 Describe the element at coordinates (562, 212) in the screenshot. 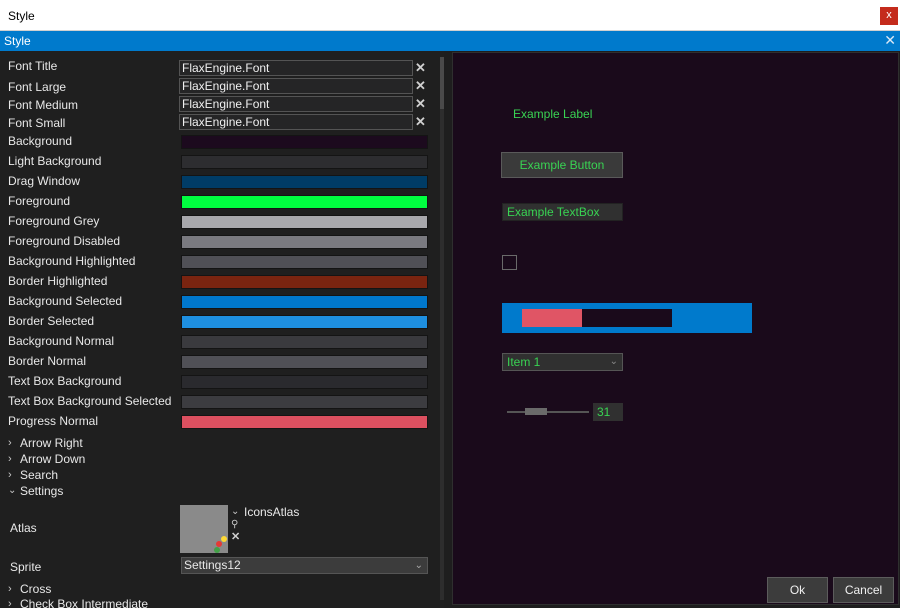

I see `example-textbox: Example TextBox` at that location.